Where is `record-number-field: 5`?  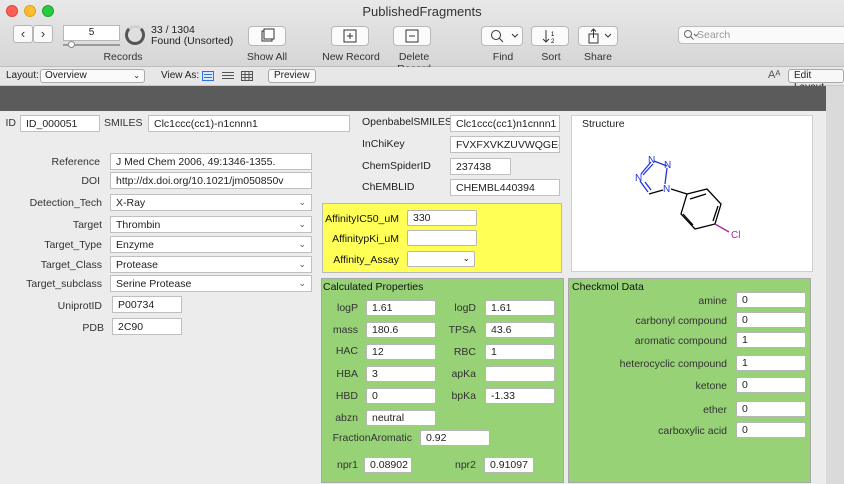 record-number-field: 5 is located at coordinates (91, 33).